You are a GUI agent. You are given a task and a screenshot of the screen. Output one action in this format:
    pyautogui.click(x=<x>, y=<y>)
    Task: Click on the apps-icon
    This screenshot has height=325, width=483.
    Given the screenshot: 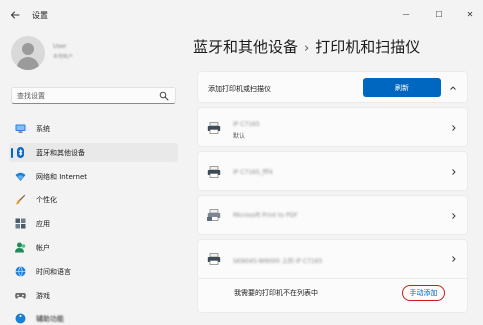 What is the action you would take?
    pyautogui.click(x=20, y=223)
    